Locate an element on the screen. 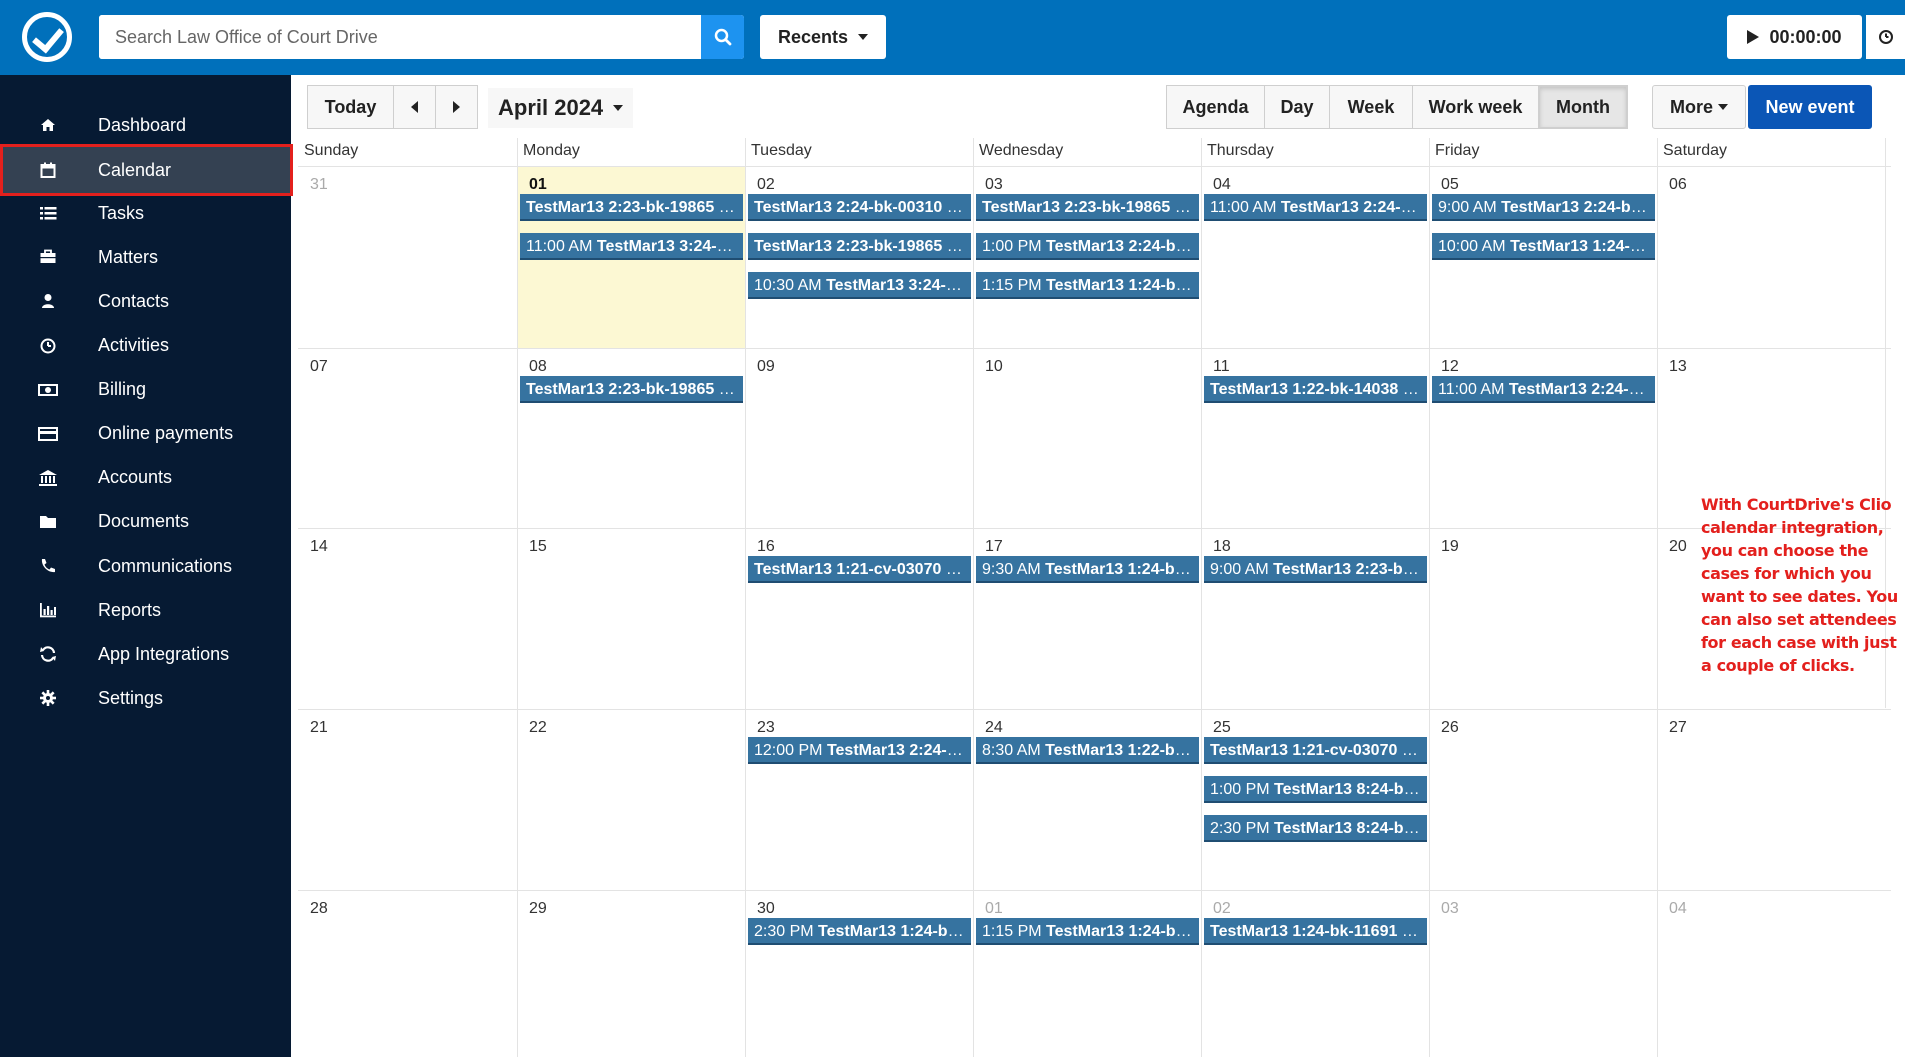 This screenshot has width=1924, height=1057. timer-button: 00:00:00 is located at coordinates (1794, 37).